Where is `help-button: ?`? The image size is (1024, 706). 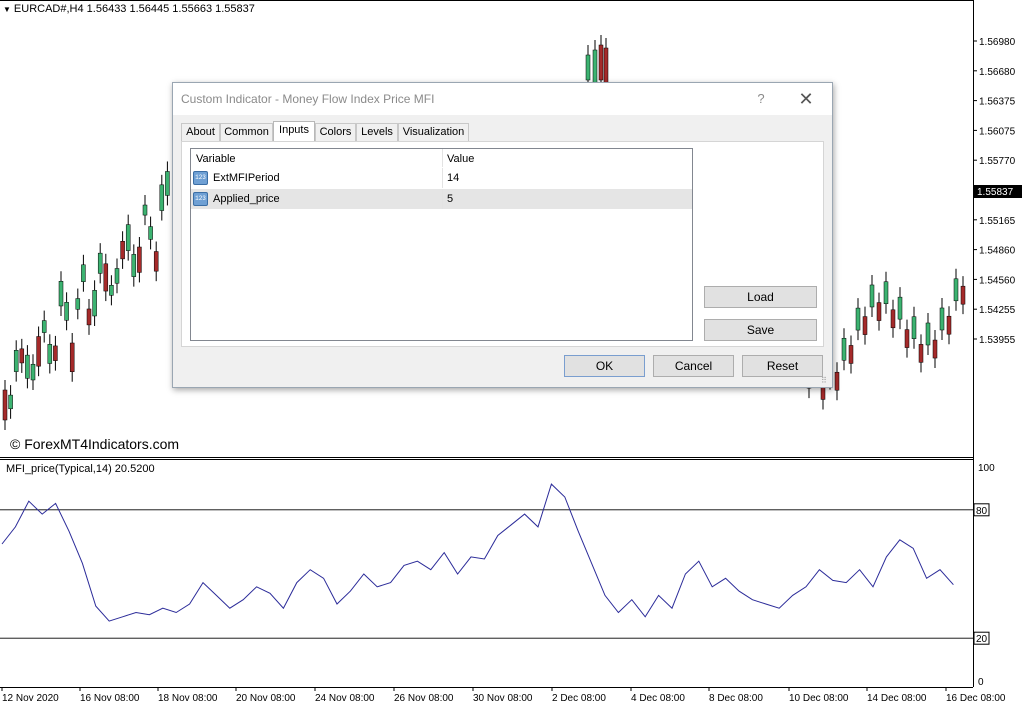
help-button: ? is located at coordinates (761, 99).